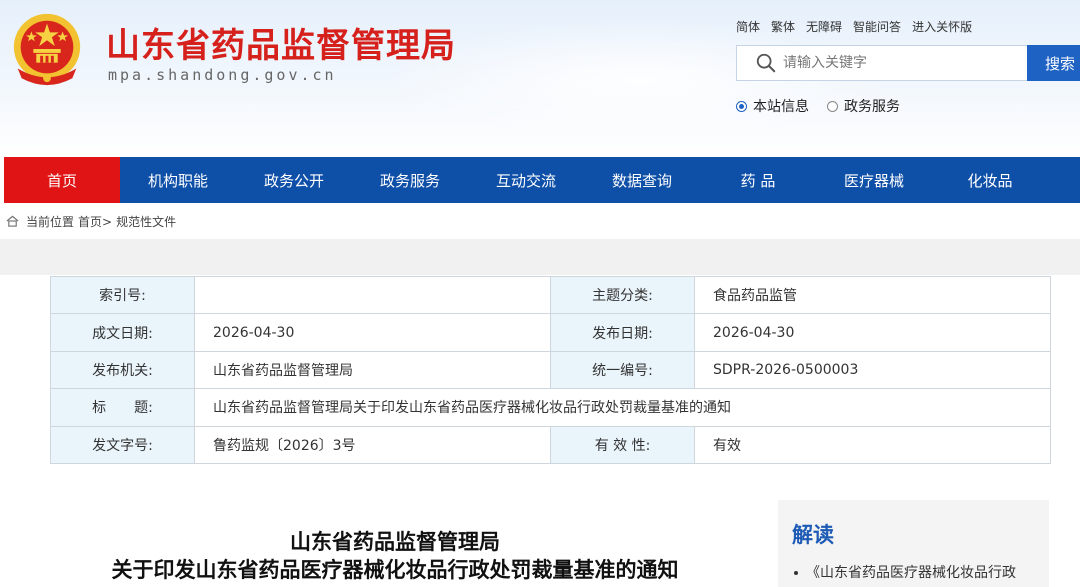 The width and height of the screenshot is (1080, 587). What do you see at coordinates (12, 221) in the screenshot?
I see `home-icon` at bounding box center [12, 221].